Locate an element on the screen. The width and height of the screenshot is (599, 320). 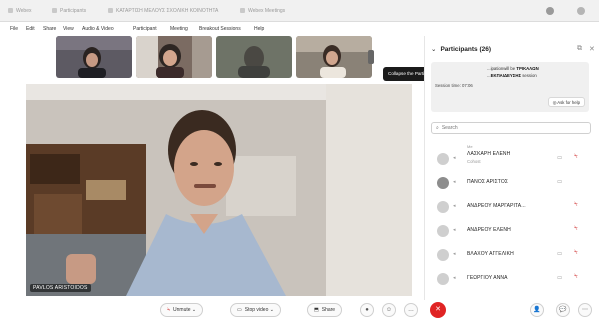
browser-tab: Webex Meetings is located at coordinates (270, 13).